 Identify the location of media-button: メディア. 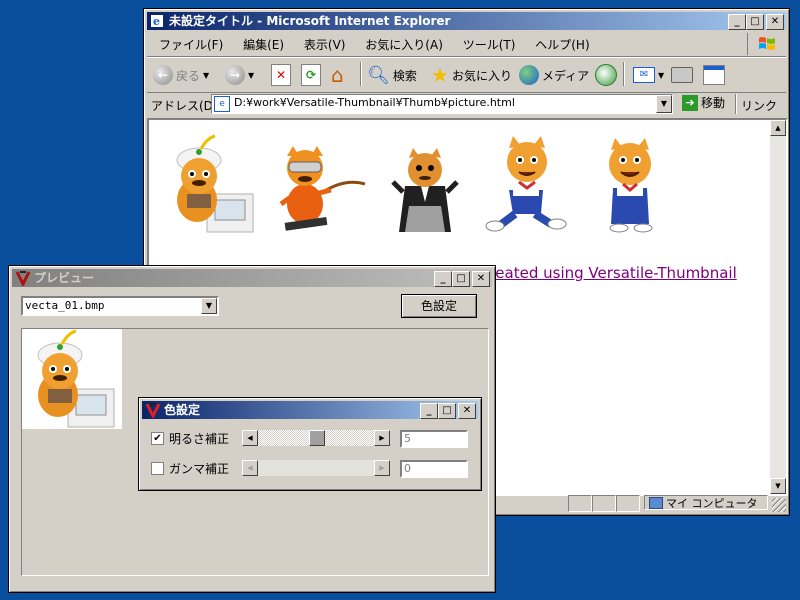
(554, 75).